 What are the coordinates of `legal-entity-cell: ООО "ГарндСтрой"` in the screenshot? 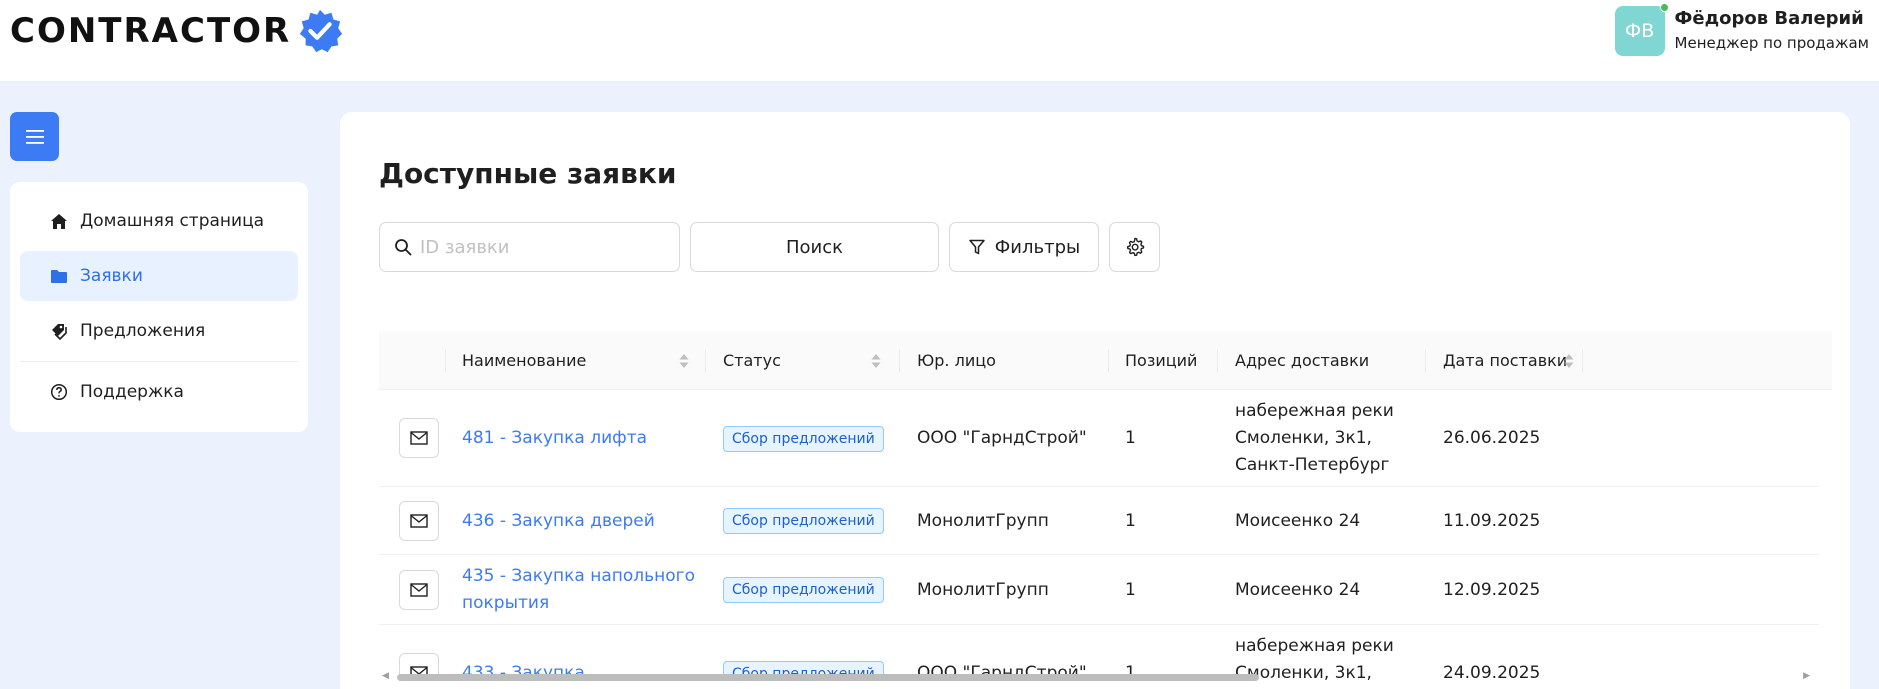 It's located at (1002, 438).